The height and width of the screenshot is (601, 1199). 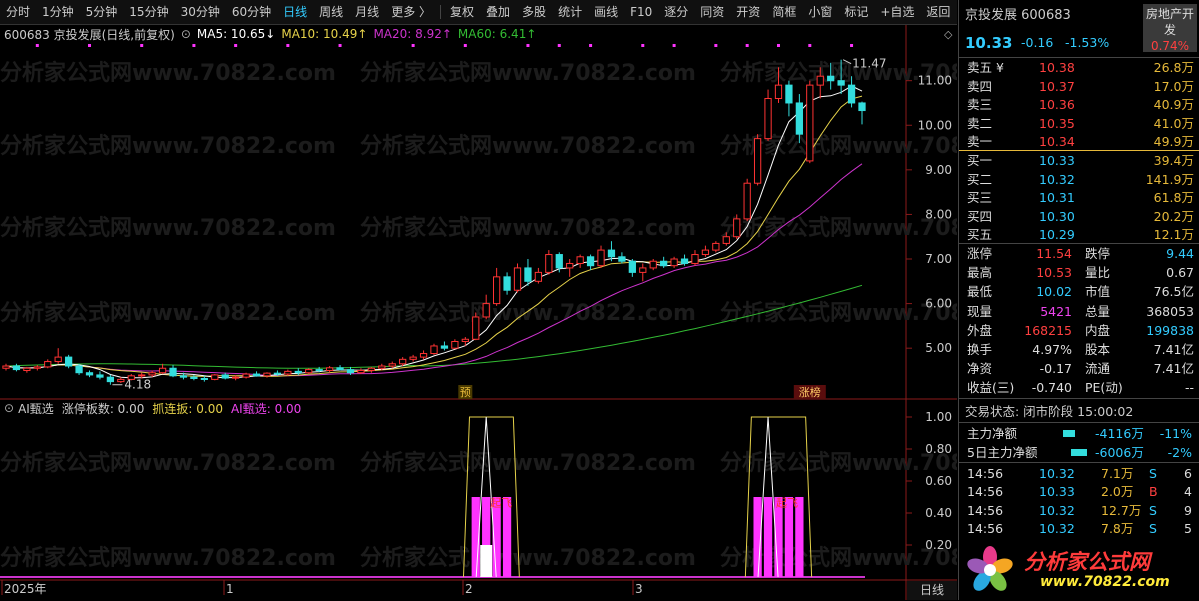 I want to click on tool-button-13: 返回, so click(x=938, y=12).